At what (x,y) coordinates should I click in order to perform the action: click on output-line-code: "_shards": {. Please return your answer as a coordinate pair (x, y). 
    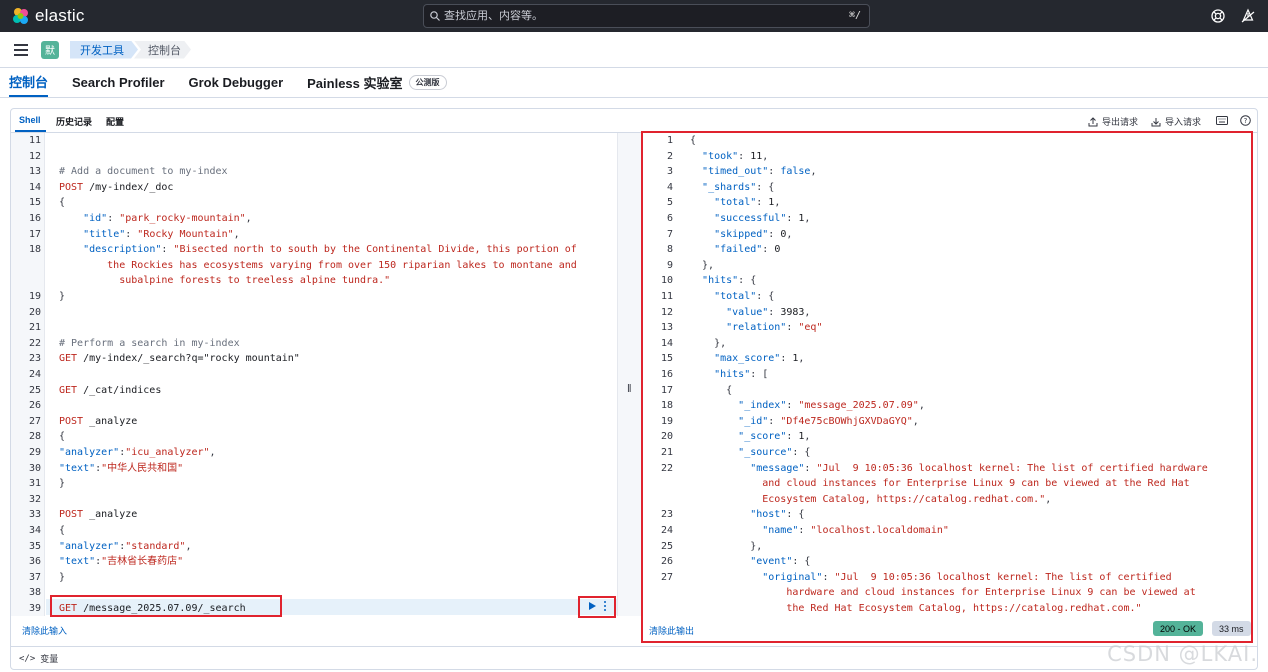
    Looking at the image, I should click on (732, 188).